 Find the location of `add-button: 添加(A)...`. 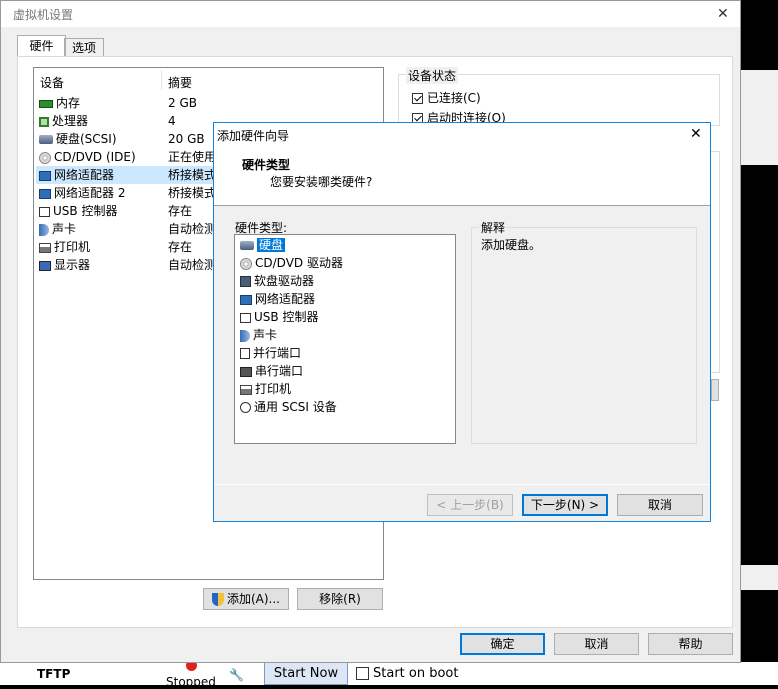

add-button: 添加(A)... is located at coordinates (246, 599).